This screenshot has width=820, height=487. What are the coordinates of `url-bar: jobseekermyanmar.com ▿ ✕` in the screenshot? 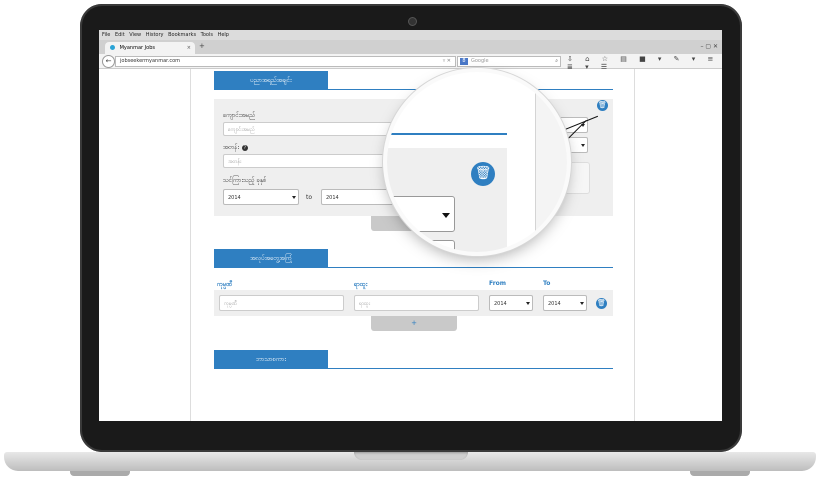 It's located at (285, 61).